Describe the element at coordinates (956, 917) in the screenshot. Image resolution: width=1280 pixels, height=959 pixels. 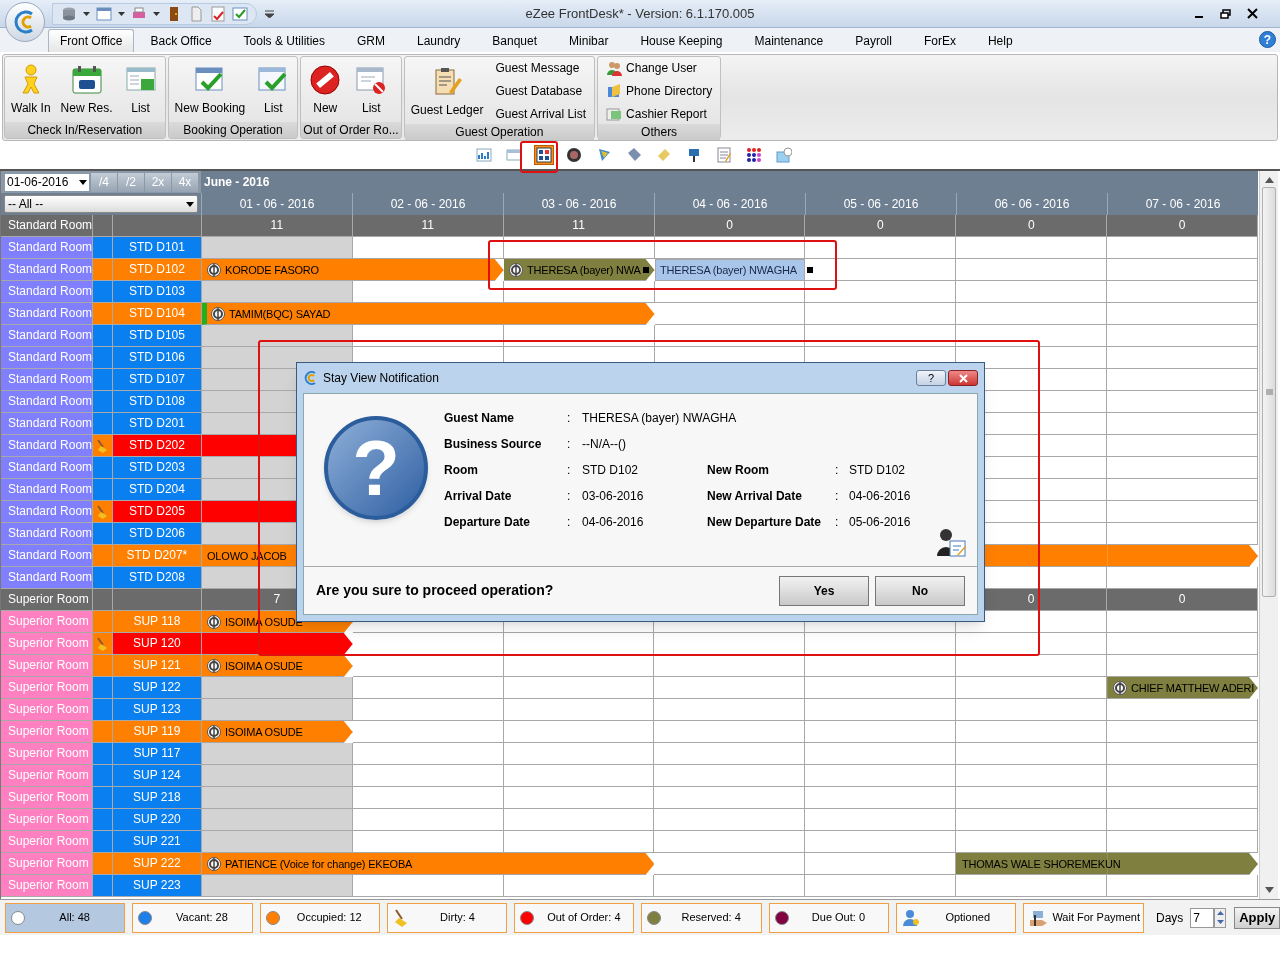
I see `legend-filter: Optioned` at that location.